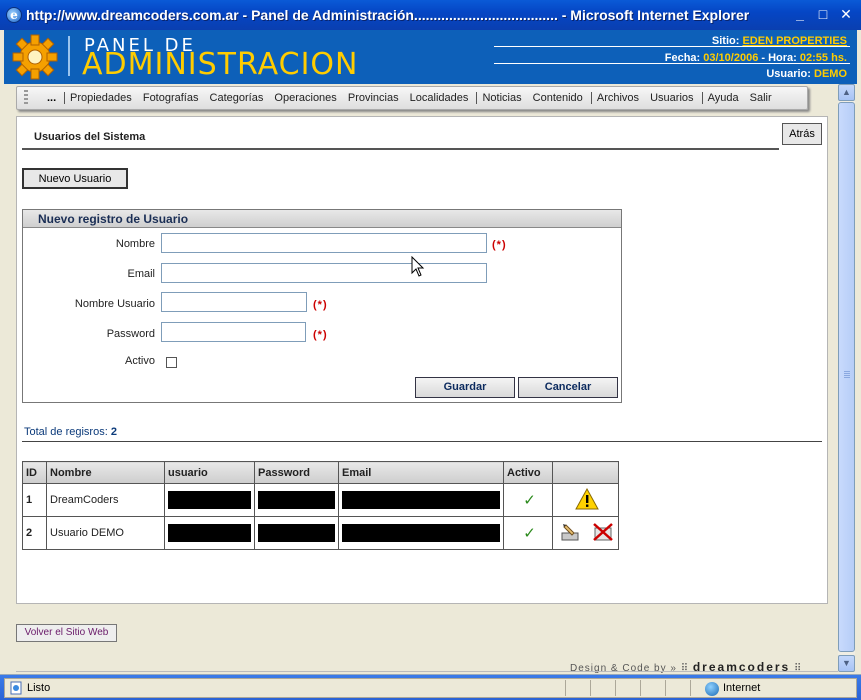 Image resolution: width=861 pixels, height=700 pixels. I want to click on col-actions, so click(585, 472).